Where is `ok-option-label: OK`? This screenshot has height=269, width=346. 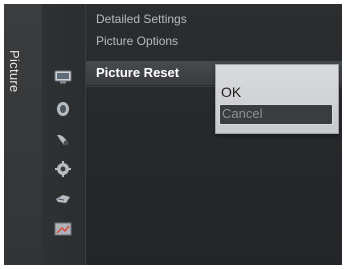 ok-option-label: OK is located at coordinates (231, 92).